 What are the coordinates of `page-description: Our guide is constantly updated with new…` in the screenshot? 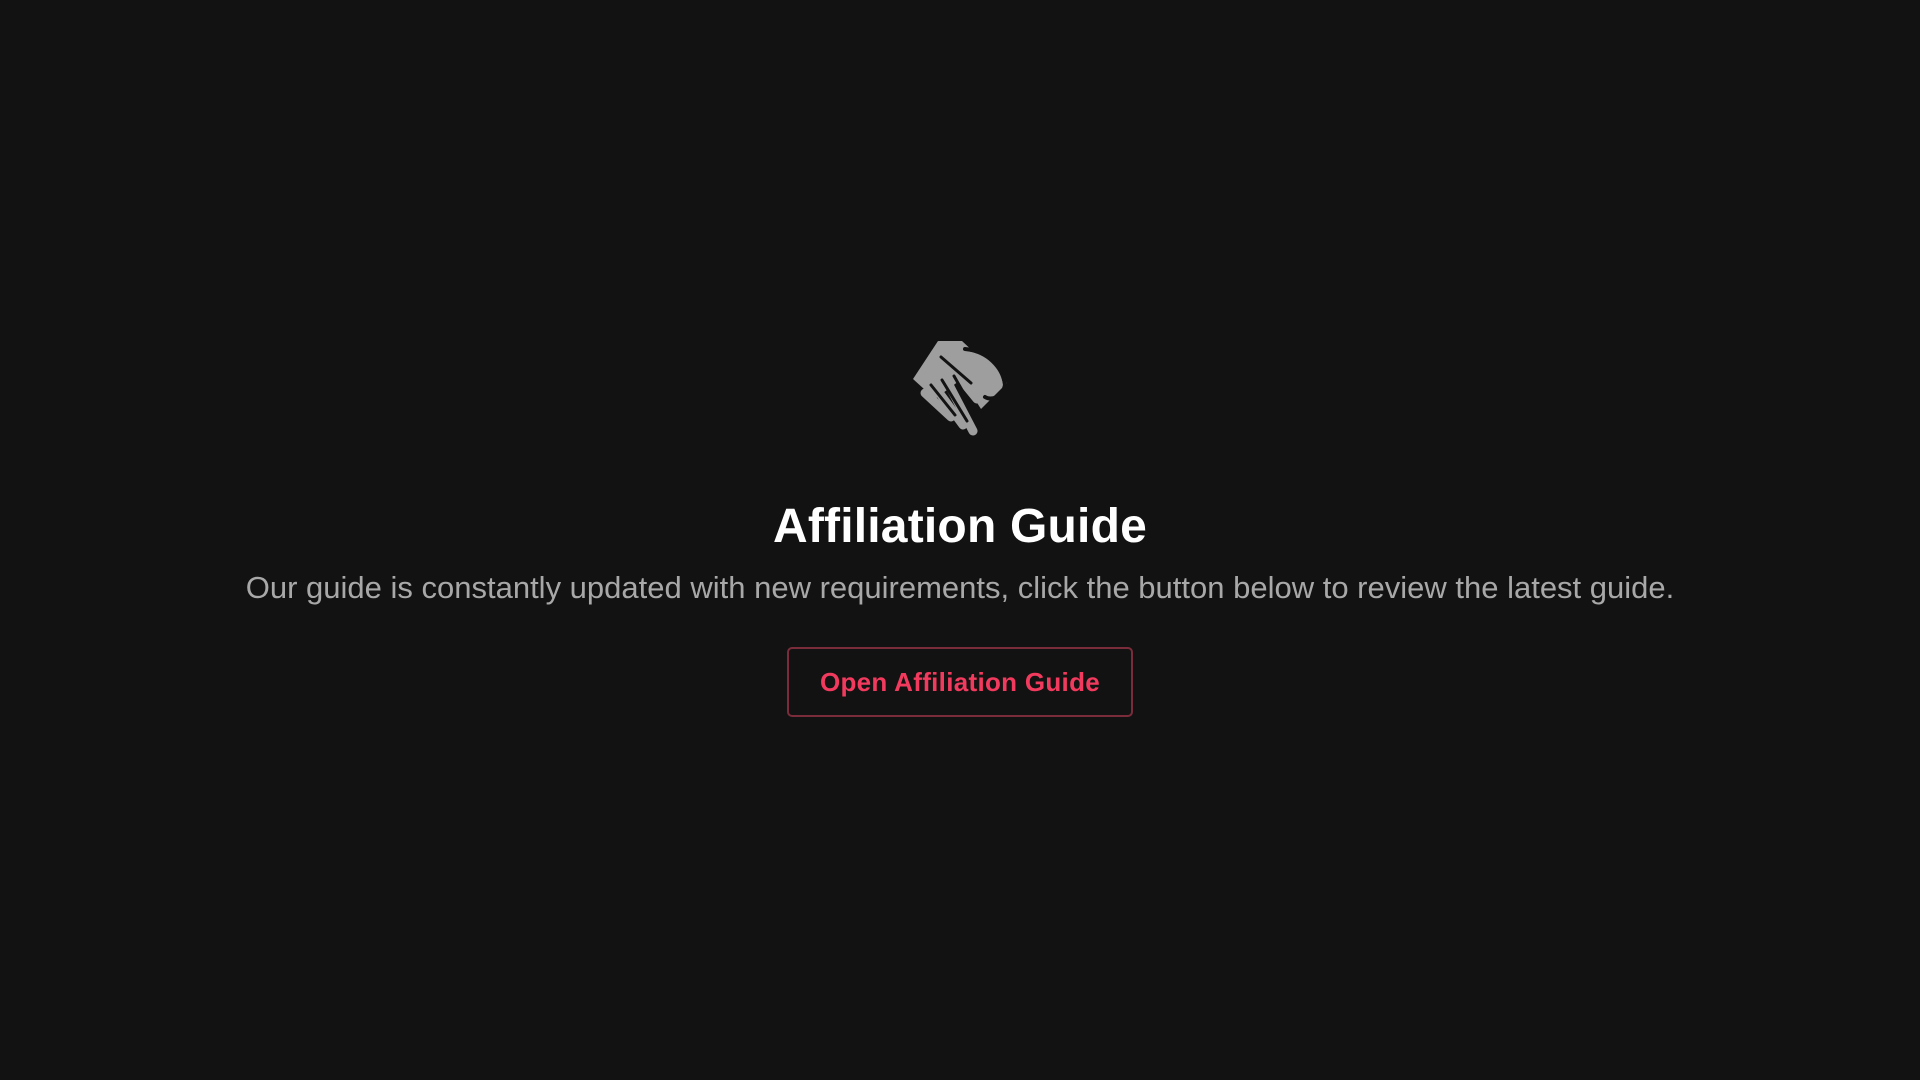 It's located at (960, 587).